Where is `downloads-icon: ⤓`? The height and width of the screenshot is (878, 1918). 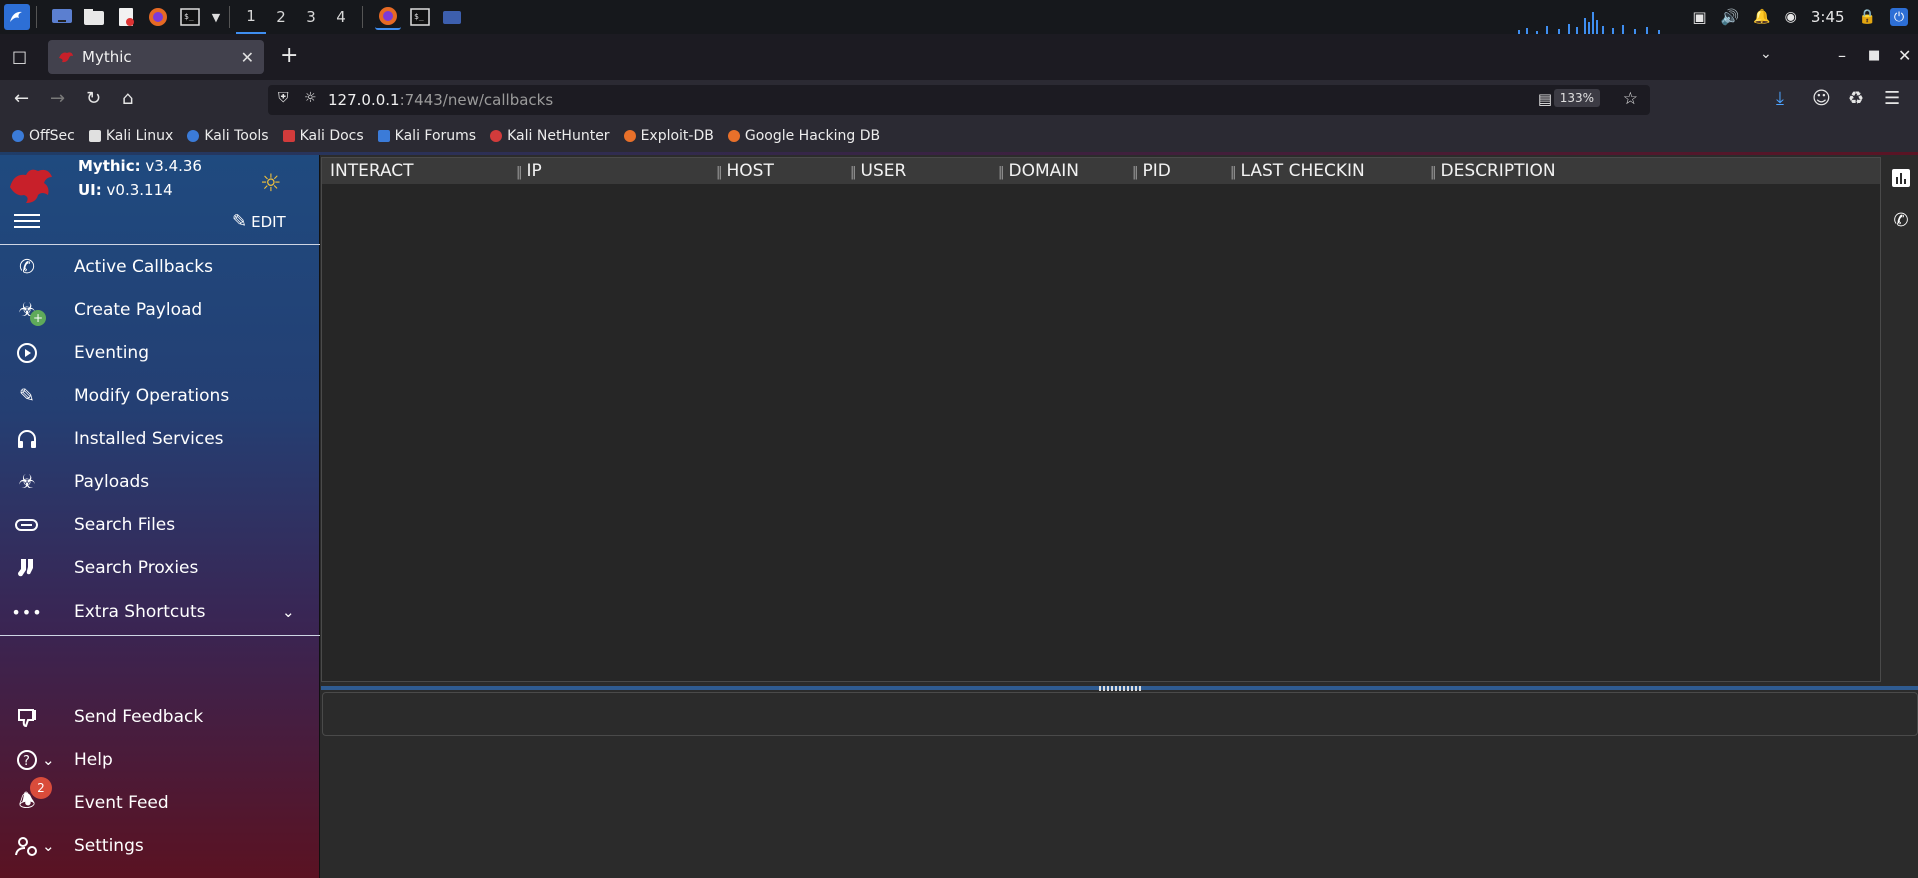
downloads-icon: ⤓ is located at coordinates (1780, 98).